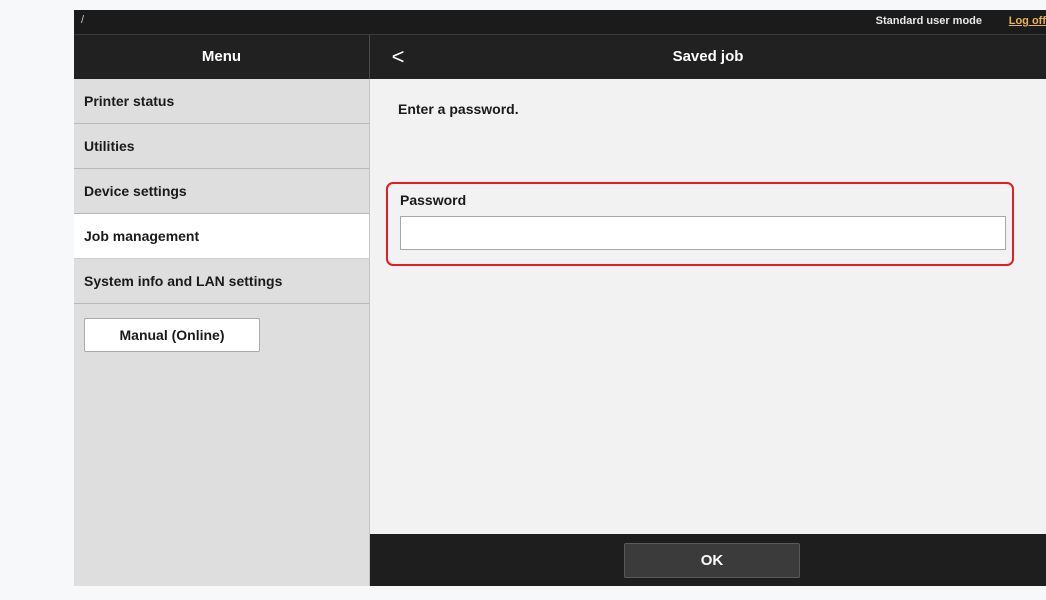 This screenshot has width=1046, height=600. Describe the element at coordinates (221, 146) in the screenshot. I see `sidebar-item-utilities: Utilities` at that location.